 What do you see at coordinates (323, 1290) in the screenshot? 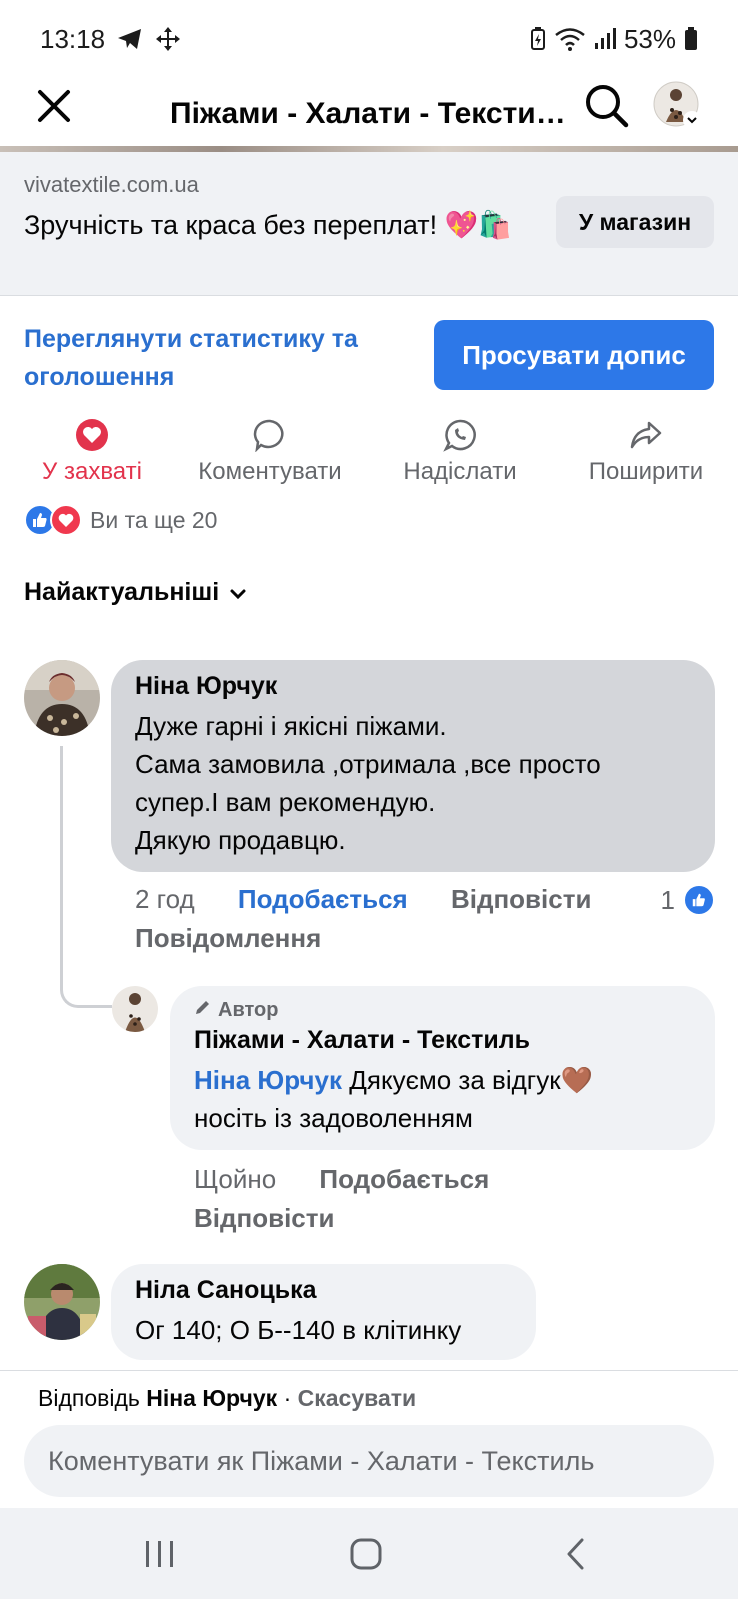
I see `comment-author: Ніла Саноцька` at bounding box center [323, 1290].